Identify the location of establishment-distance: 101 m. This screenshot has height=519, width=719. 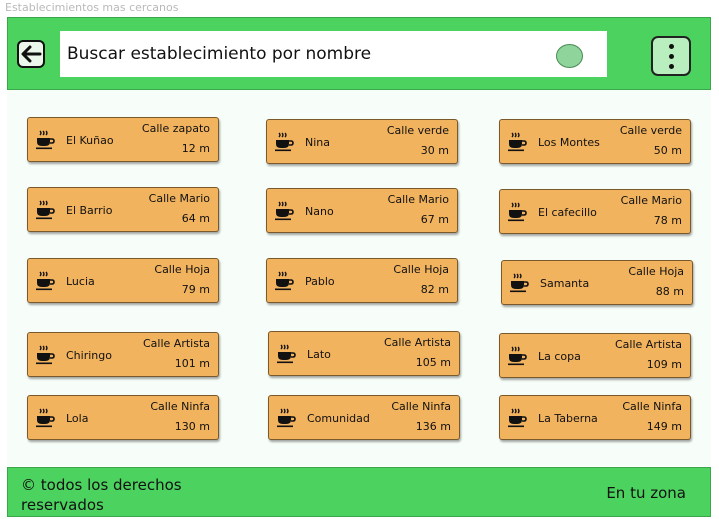
(192, 363).